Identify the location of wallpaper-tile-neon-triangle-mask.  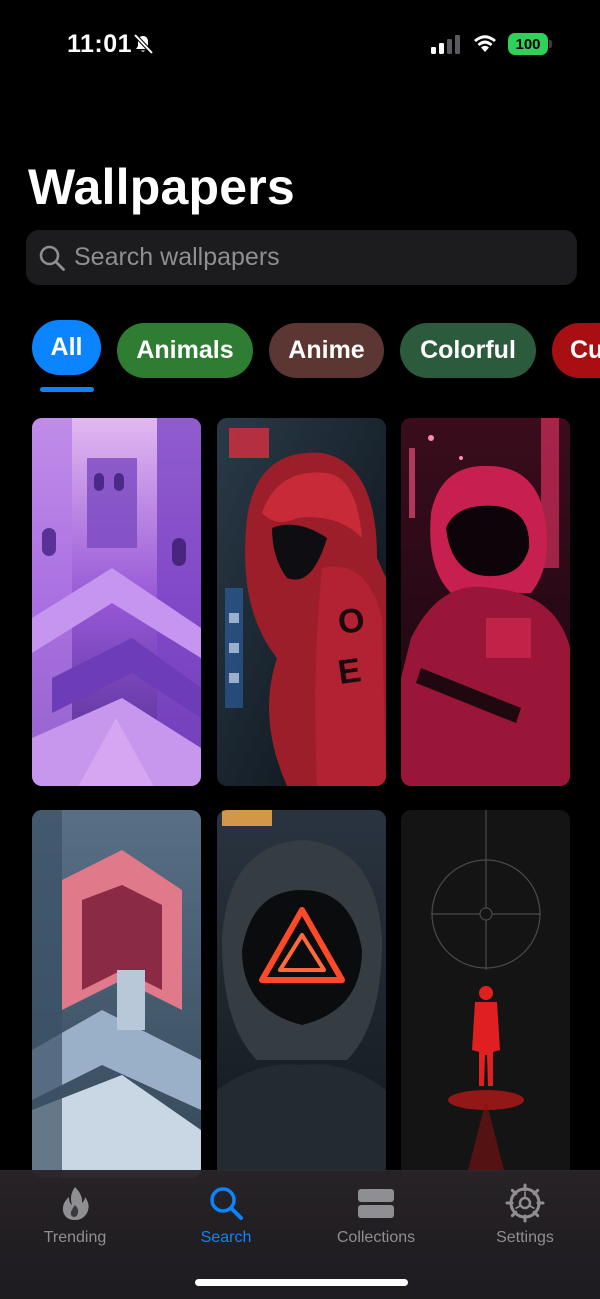
(301, 994).